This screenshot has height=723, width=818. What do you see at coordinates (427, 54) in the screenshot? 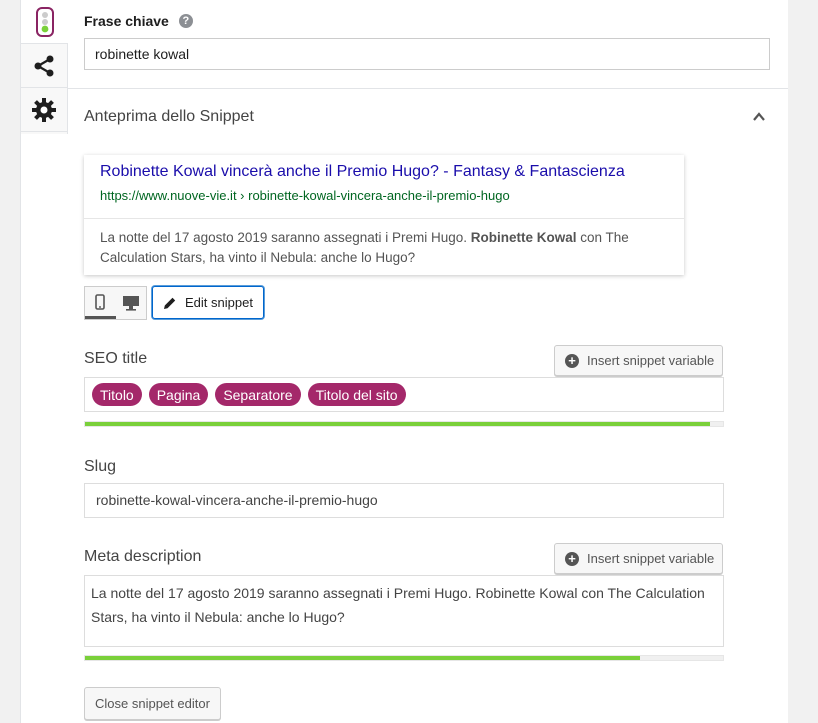
I see `keyword-input: robinette kowal` at bounding box center [427, 54].